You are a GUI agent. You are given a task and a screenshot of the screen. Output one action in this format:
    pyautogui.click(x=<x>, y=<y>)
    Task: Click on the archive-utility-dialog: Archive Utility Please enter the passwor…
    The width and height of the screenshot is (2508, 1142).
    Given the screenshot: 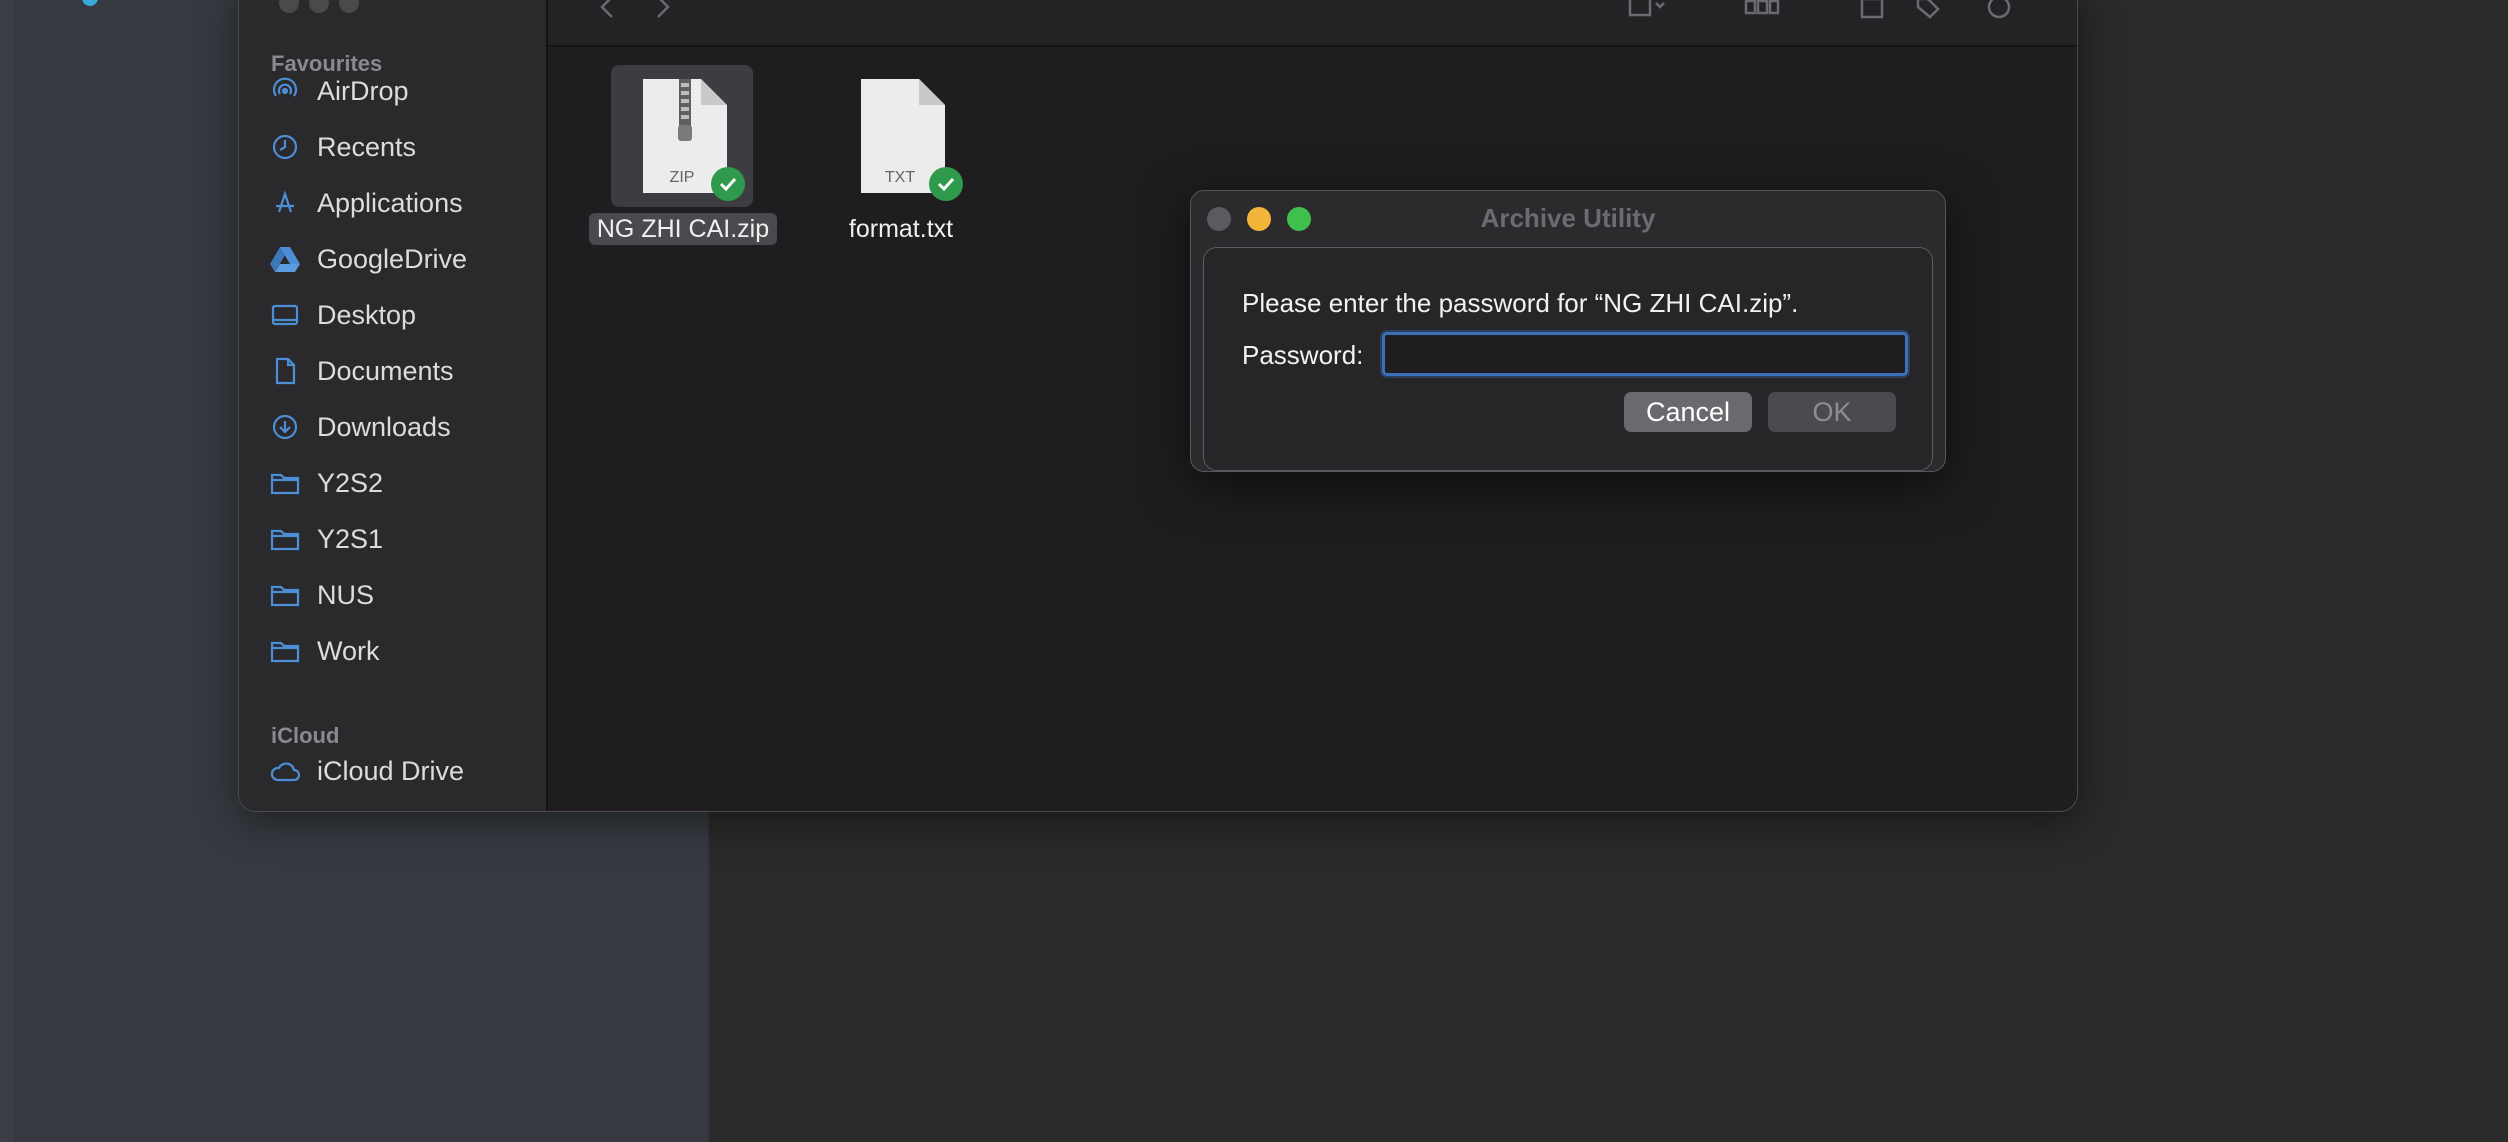 What is the action you would take?
    pyautogui.click(x=1568, y=331)
    